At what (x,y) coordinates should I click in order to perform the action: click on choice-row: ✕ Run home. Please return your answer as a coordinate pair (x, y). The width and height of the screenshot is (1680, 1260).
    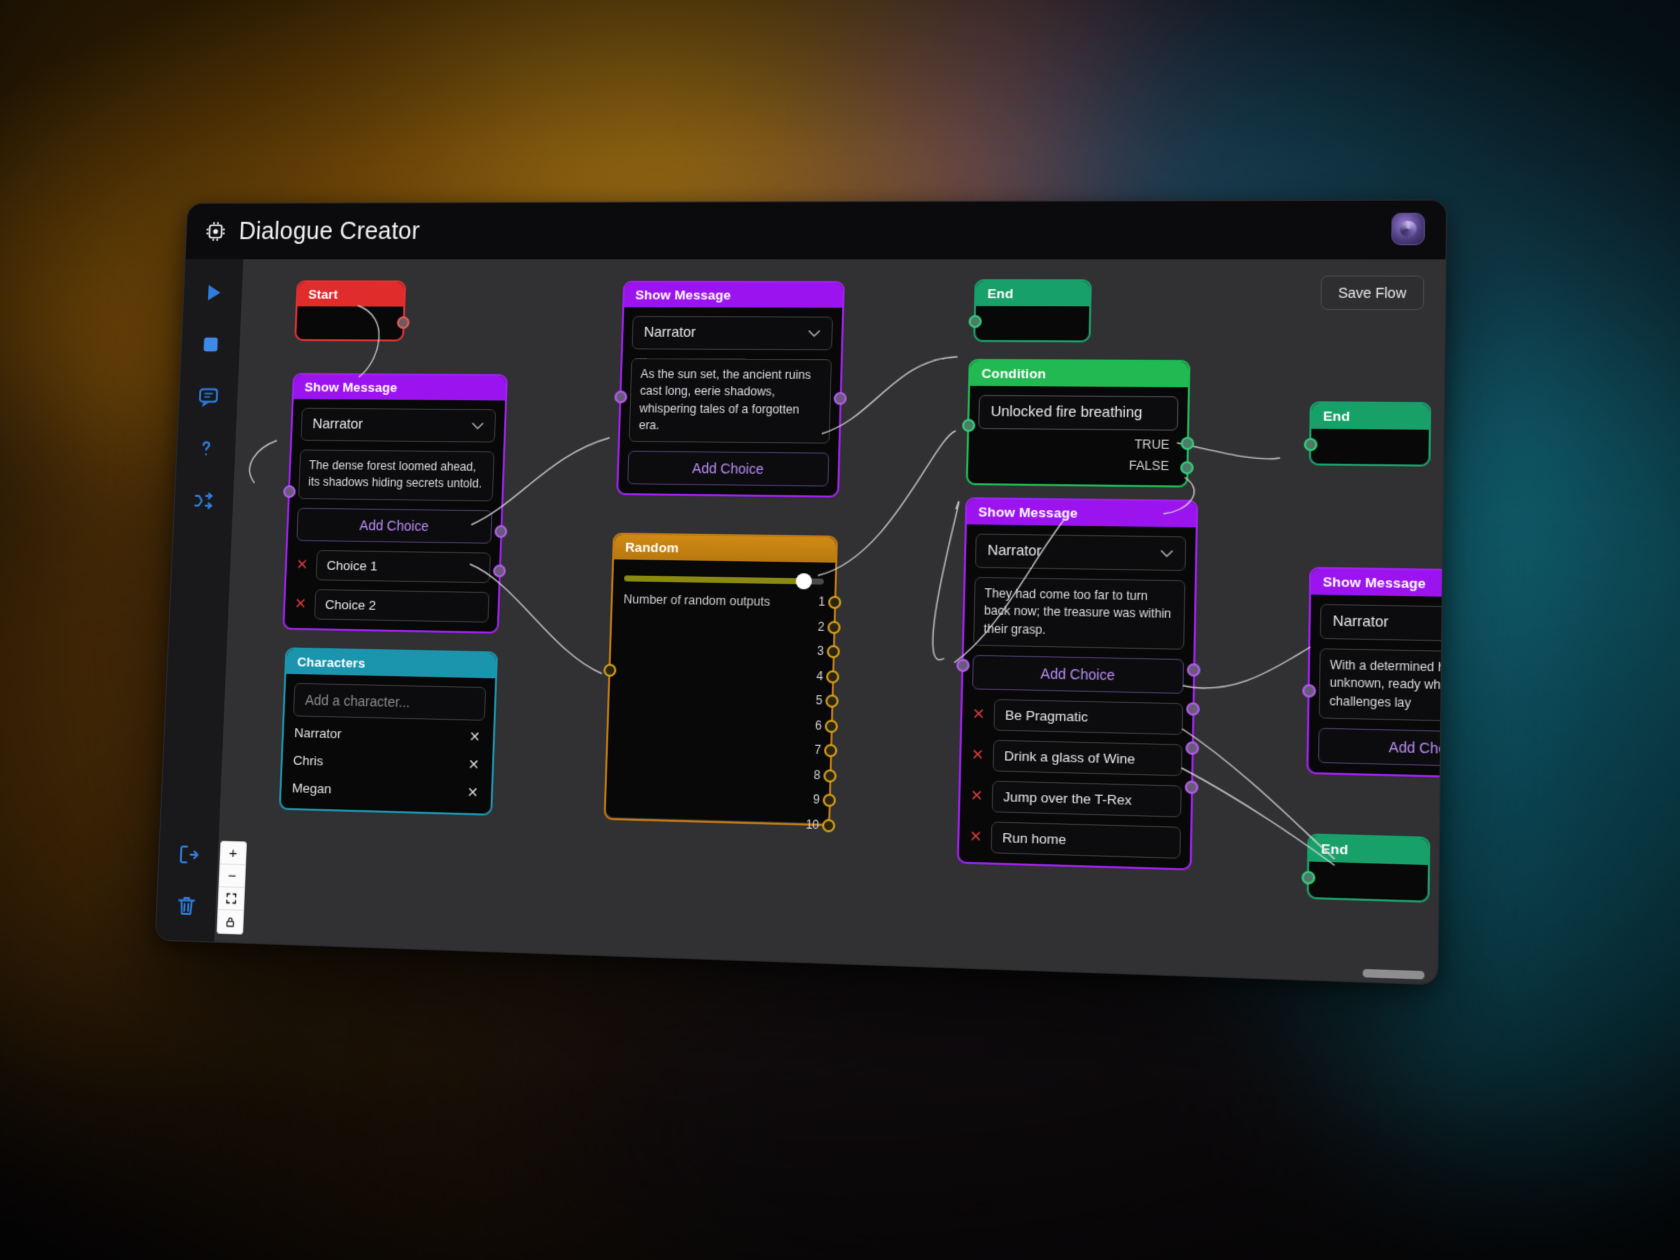
    Looking at the image, I should click on (1074, 840).